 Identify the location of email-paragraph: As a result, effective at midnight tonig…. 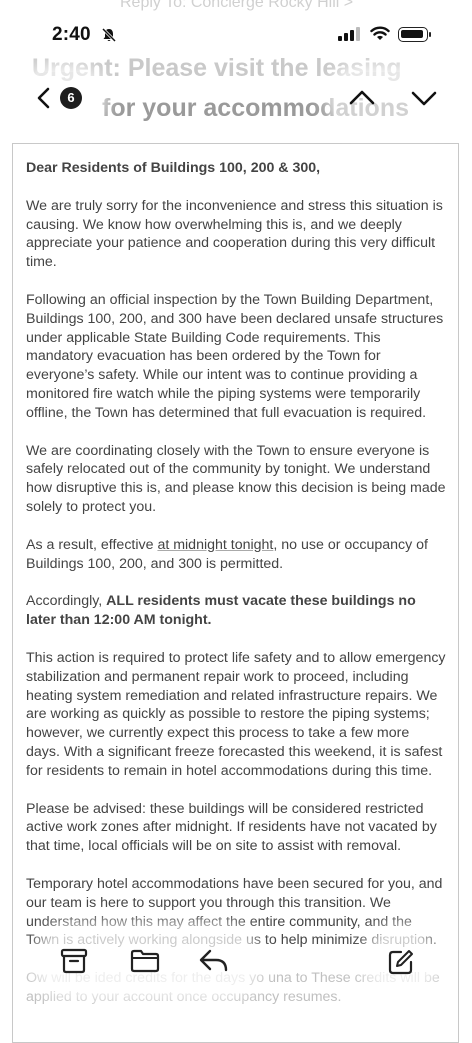
(236, 555).